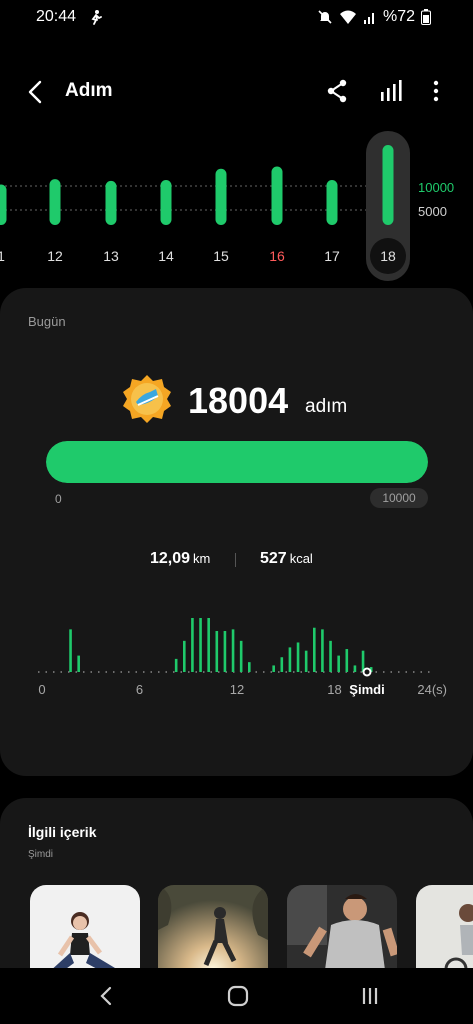 The height and width of the screenshot is (1024, 473). What do you see at coordinates (56, 16) in the screenshot?
I see `status-time: 20:44` at bounding box center [56, 16].